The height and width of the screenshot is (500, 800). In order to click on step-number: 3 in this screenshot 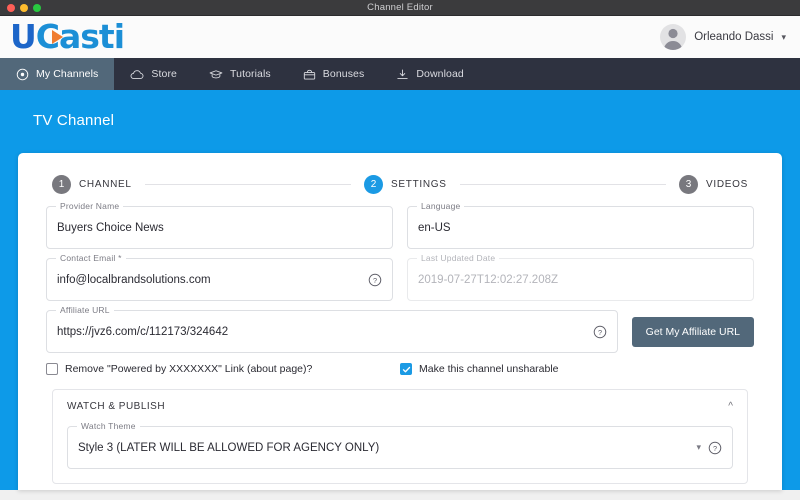, I will do `click(688, 184)`.